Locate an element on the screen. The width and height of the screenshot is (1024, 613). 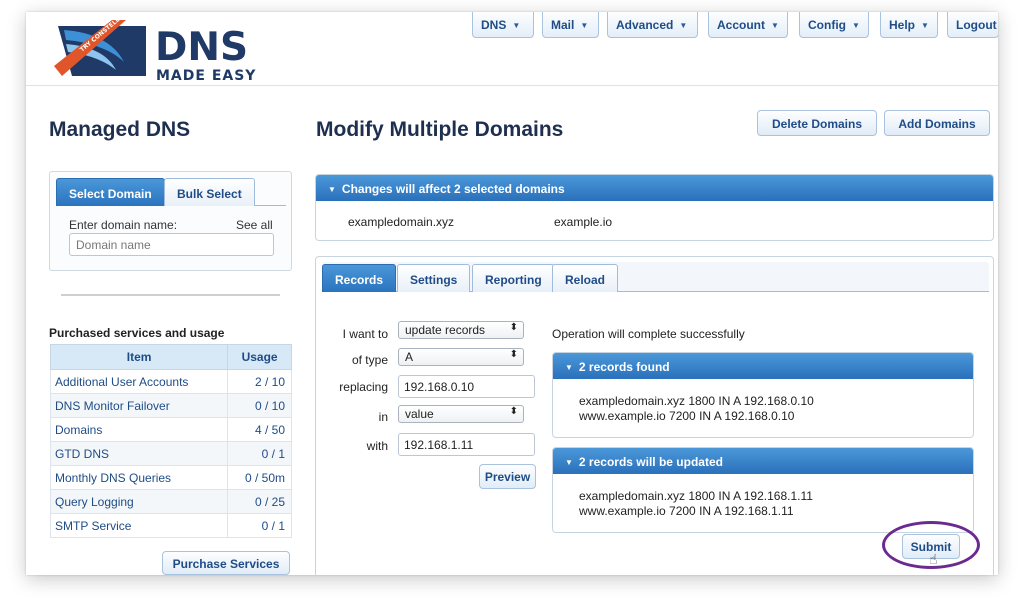
selected-domain: exampledomain.xyz is located at coordinates (401, 222).